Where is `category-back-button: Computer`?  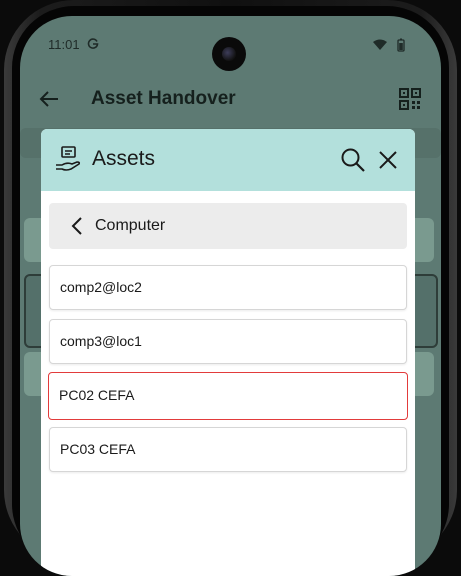
category-back-button: Computer is located at coordinates (228, 226).